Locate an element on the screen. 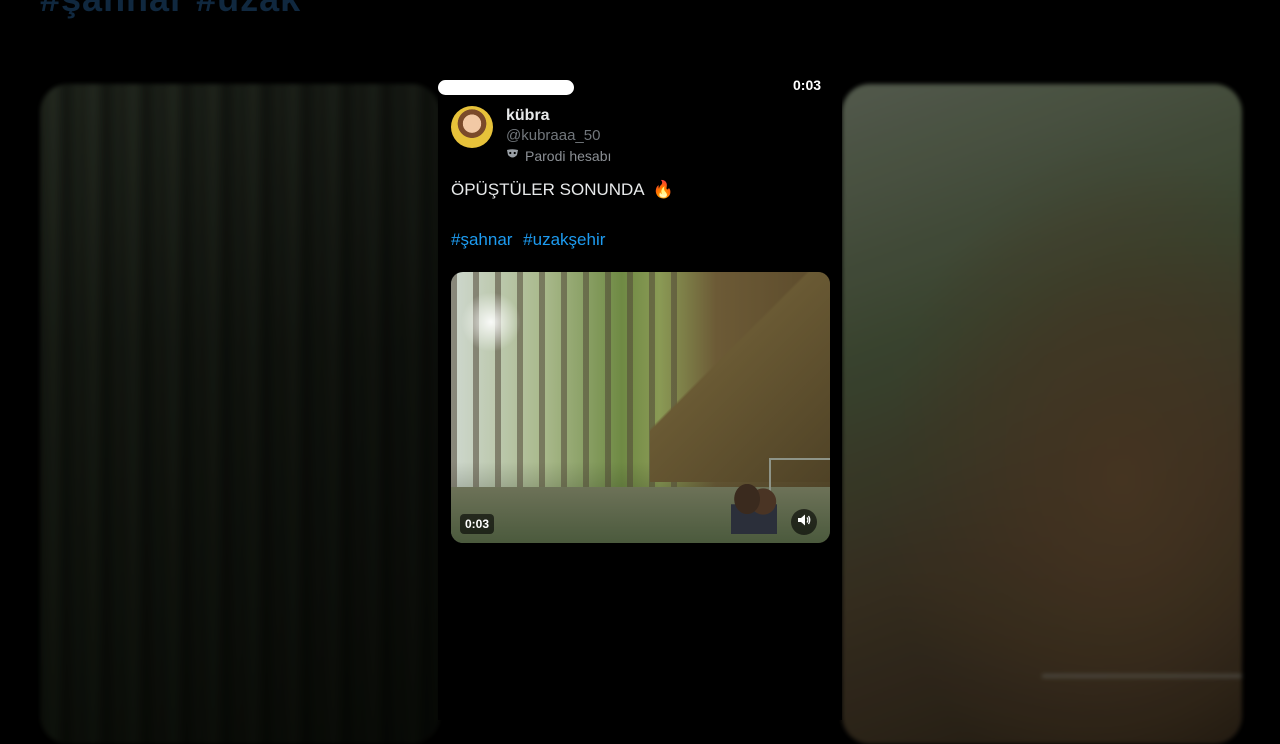  mute-button is located at coordinates (804, 522).